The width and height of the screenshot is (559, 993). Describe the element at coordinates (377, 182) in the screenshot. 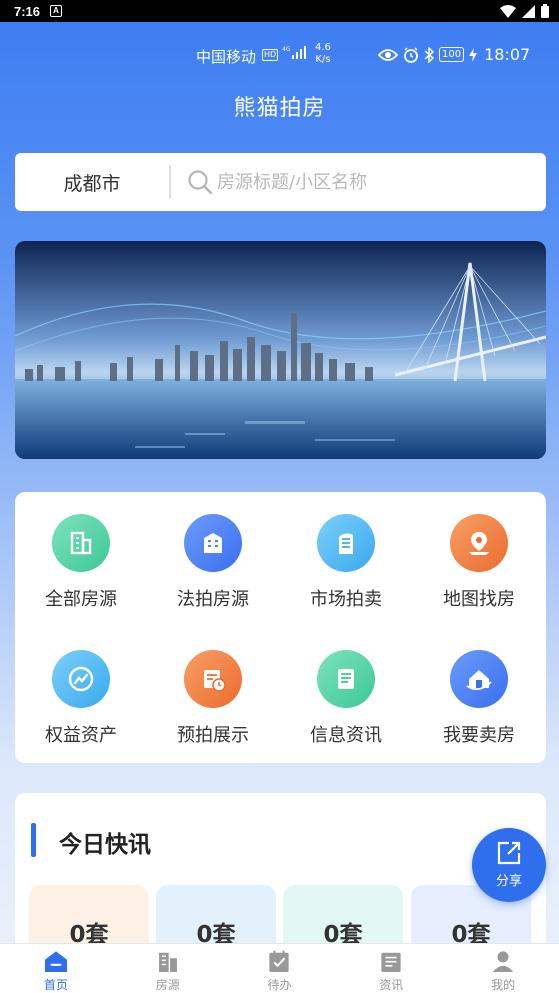

I see `search-input` at that location.